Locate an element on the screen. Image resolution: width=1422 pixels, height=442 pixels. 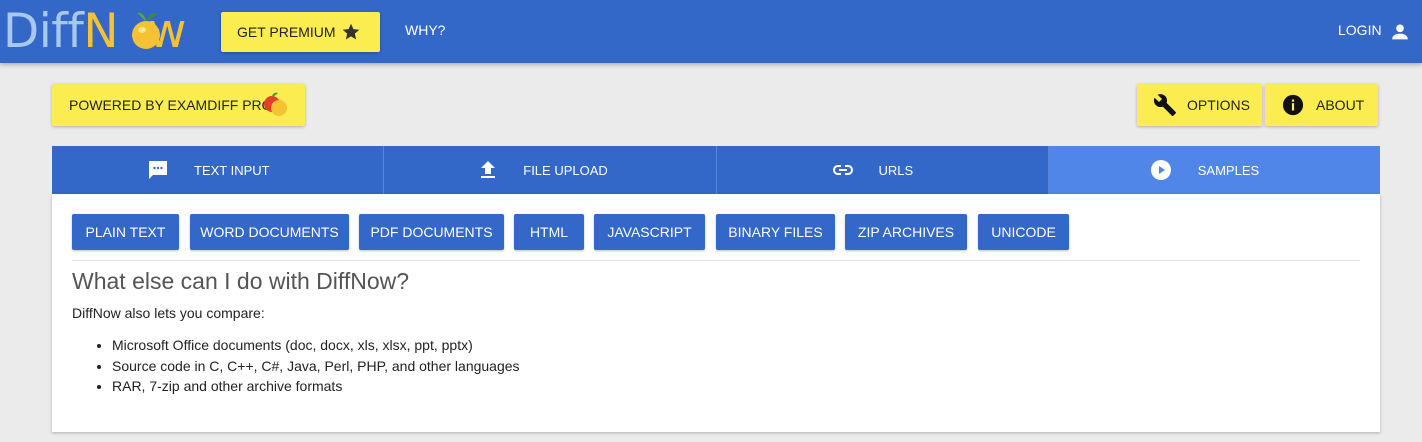
play-circle-icon is located at coordinates (1160, 170).